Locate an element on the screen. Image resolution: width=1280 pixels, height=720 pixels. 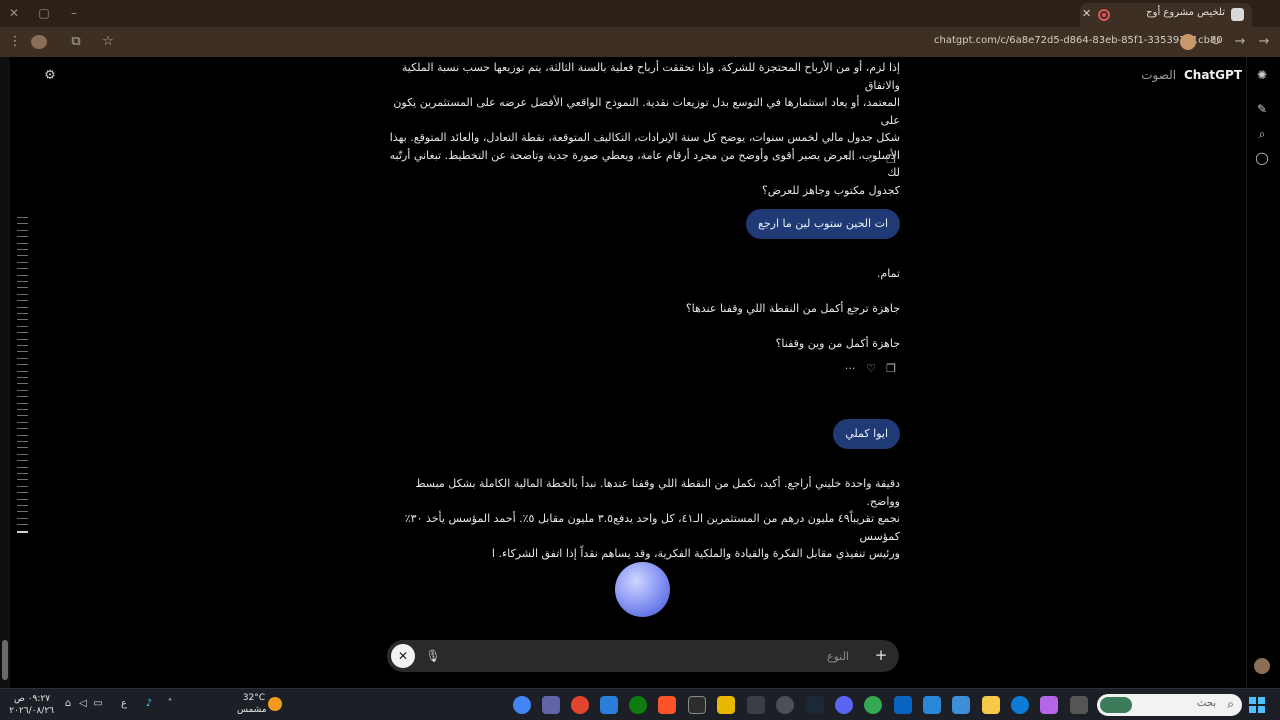
close-icon: ✕ is located at coordinates (403, 656).